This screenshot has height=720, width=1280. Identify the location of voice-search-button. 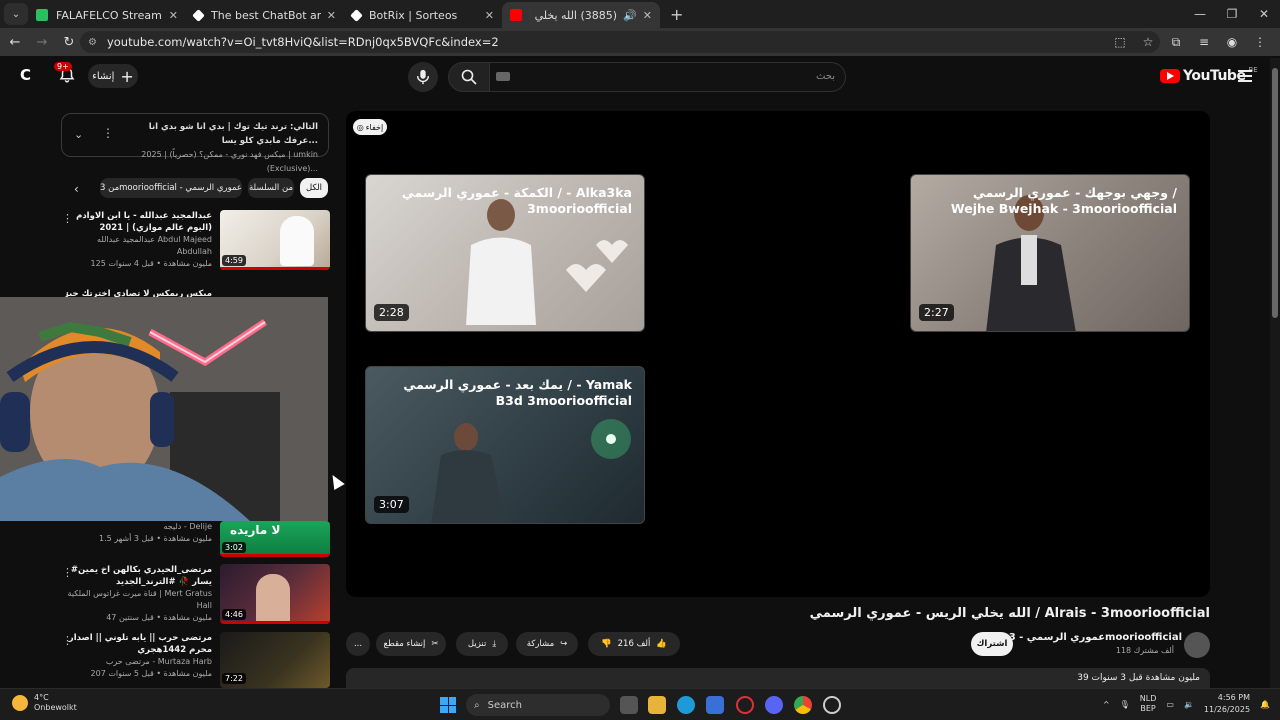
(423, 77).